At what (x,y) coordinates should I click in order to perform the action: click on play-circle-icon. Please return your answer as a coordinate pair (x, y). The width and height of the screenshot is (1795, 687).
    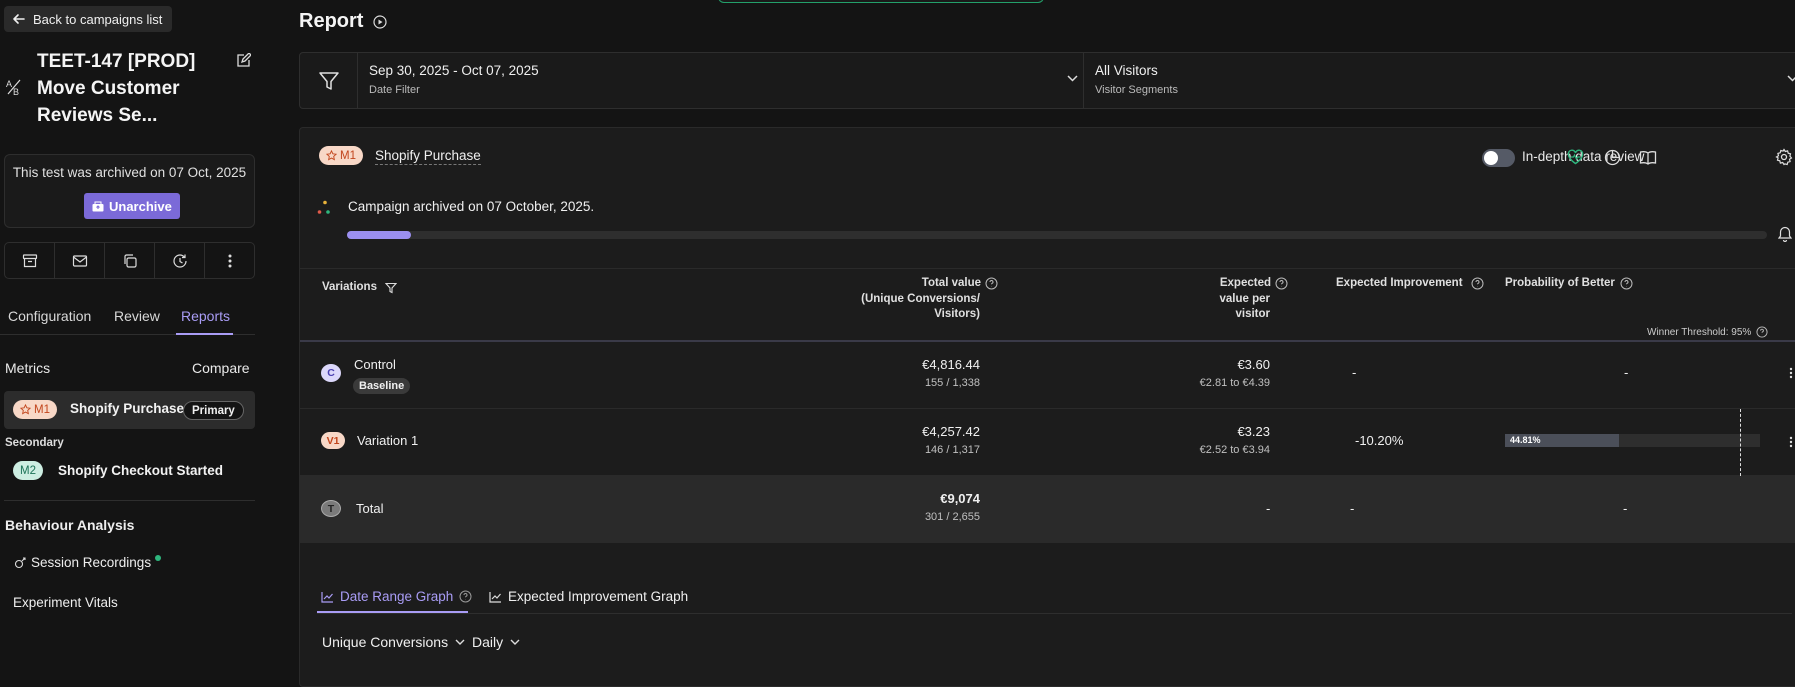
    Looking at the image, I should click on (380, 21).